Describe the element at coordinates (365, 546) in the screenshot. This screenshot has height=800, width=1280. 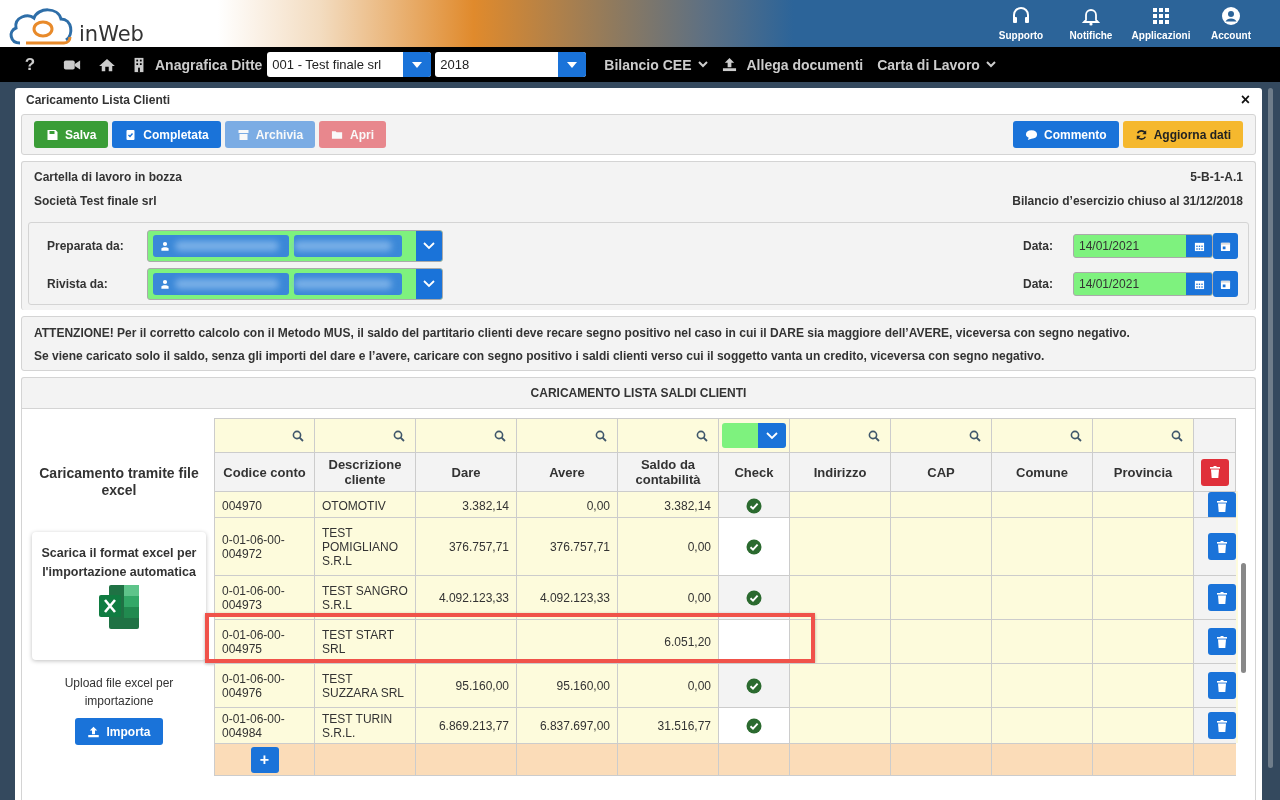
I see `table-cell: TEST POMIGLIANO S.R.L` at that location.